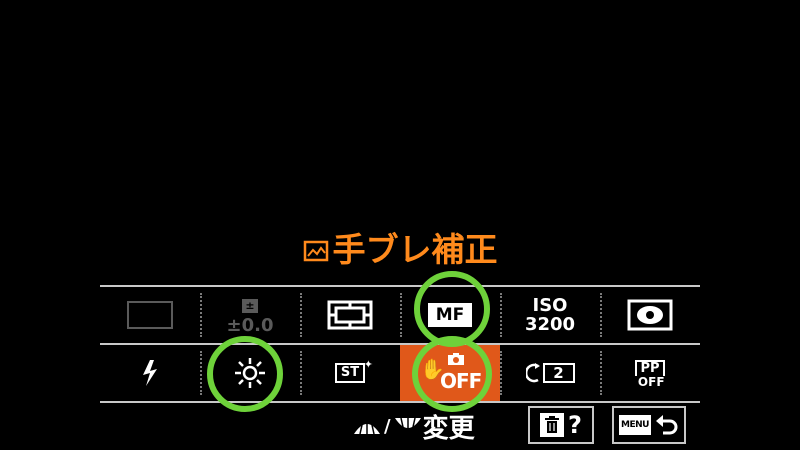 The image size is (800, 450). I want to click on steadyshot-frame-icon, so click(316, 252).